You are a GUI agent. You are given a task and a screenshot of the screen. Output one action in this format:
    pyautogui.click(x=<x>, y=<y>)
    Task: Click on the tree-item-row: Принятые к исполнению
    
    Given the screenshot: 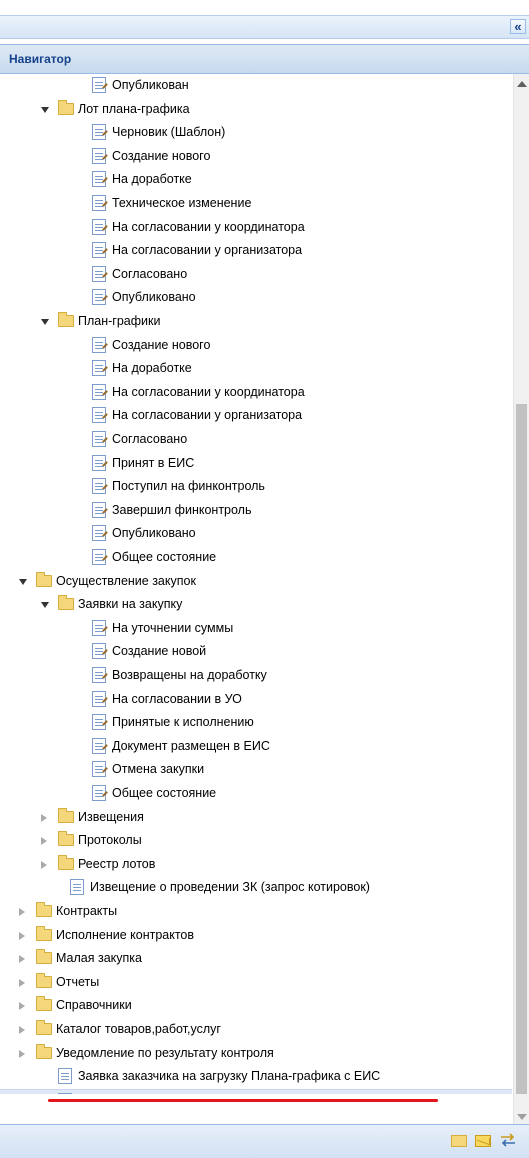 What is the action you would take?
    pyautogui.click(x=256, y=722)
    